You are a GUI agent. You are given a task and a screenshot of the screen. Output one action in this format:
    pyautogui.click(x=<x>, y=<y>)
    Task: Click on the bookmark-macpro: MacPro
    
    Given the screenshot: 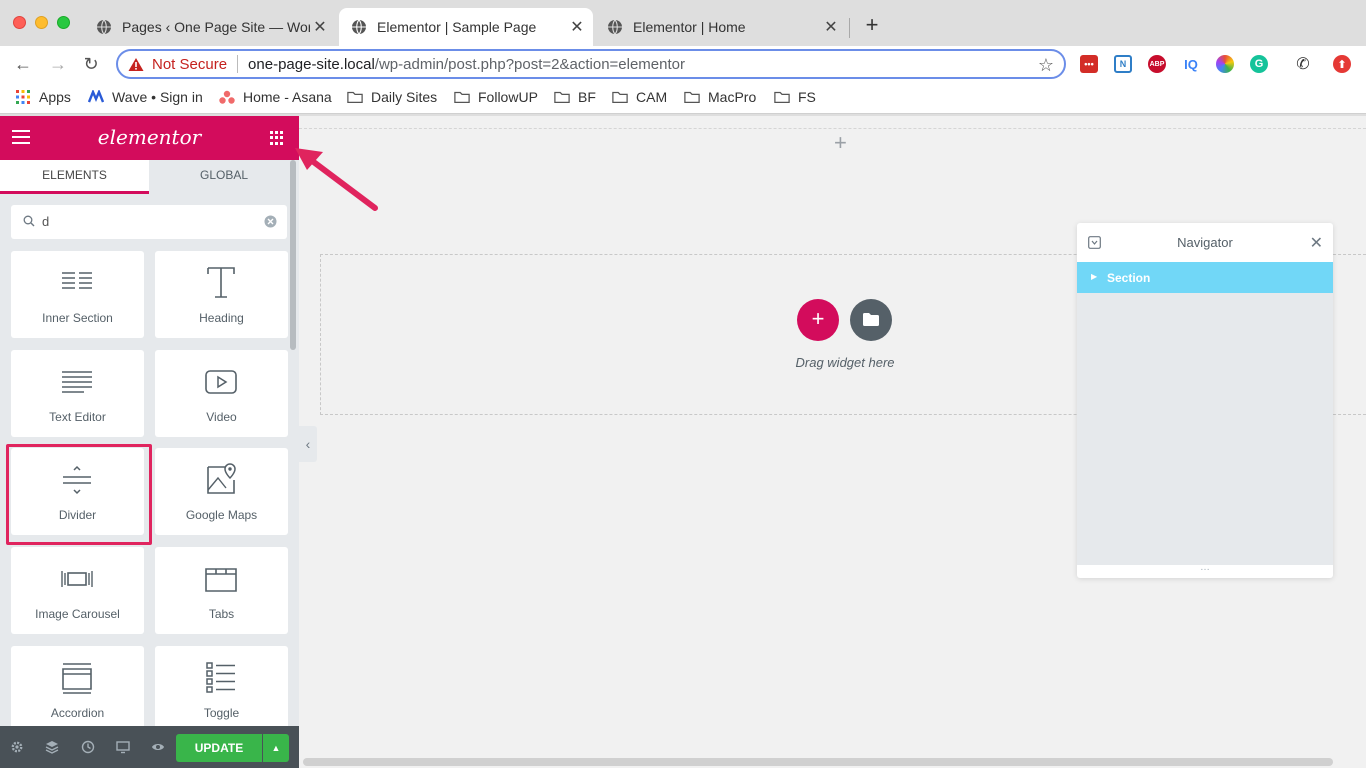 What is the action you would take?
    pyautogui.click(x=720, y=97)
    